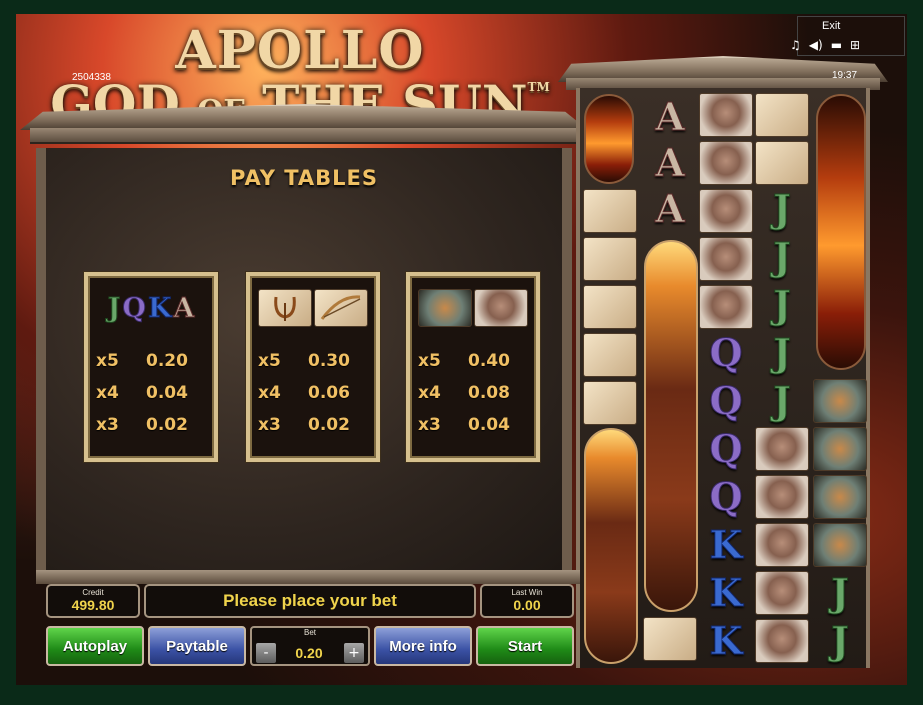 The width and height of the screenshot is (923, 705). I want to click on bet-decrease-button: -, so click(266, 653).